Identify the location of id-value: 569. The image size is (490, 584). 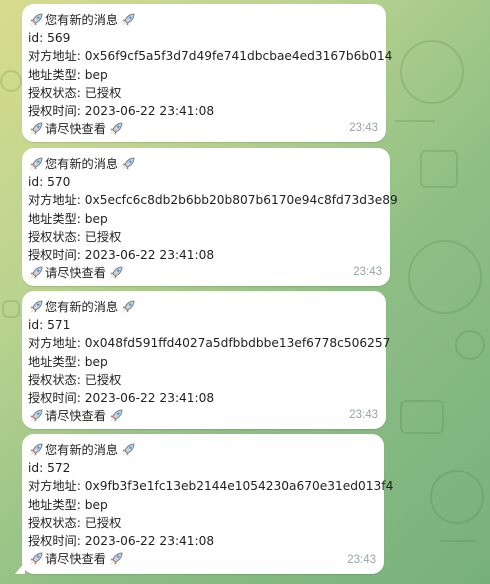
(59, 38).